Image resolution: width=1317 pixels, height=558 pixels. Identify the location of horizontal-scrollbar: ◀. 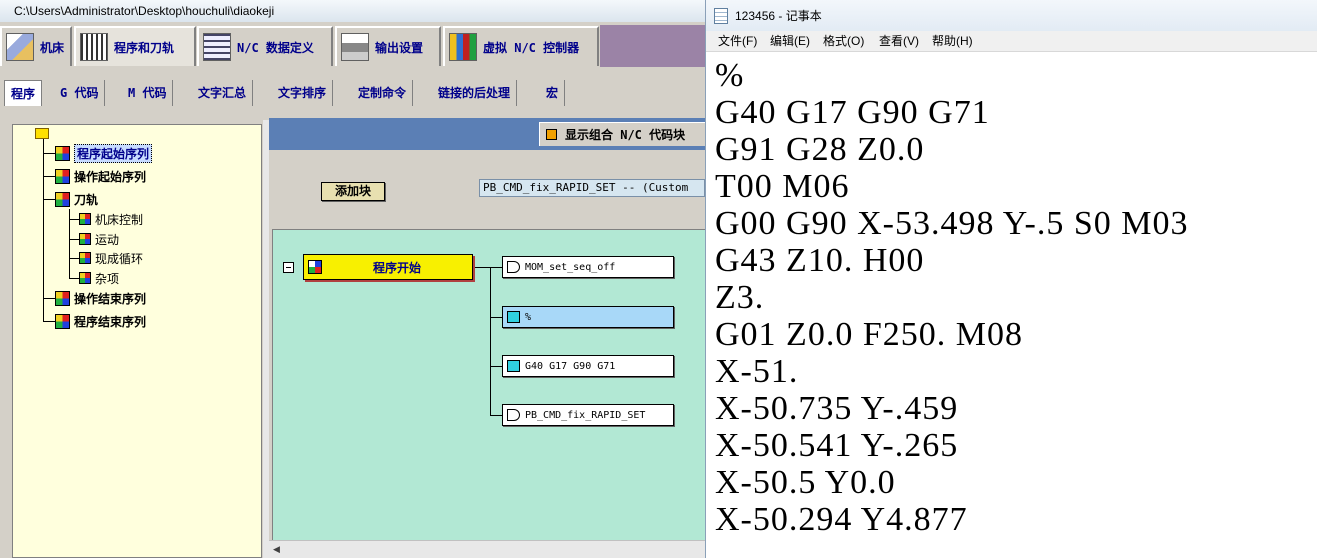
(487, 549).